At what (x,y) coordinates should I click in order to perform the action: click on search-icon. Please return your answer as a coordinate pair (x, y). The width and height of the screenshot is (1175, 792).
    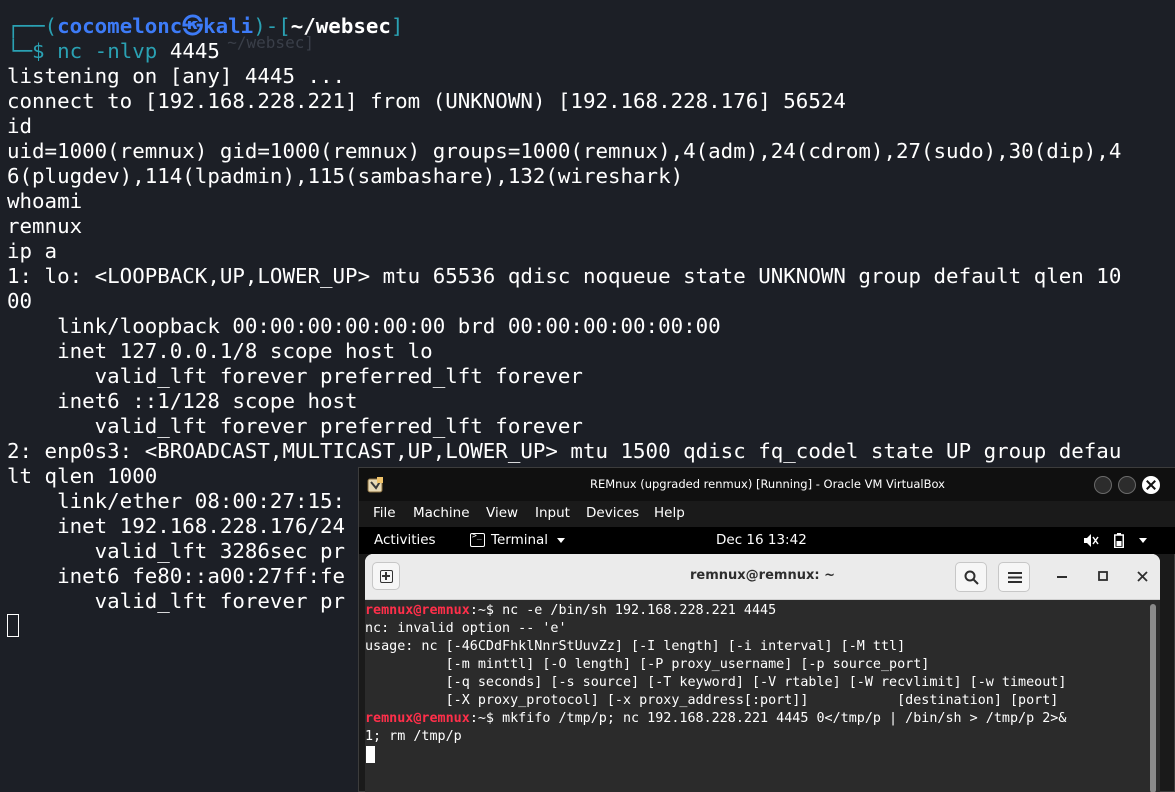
    Looking at the image, I should click on (971, 577).